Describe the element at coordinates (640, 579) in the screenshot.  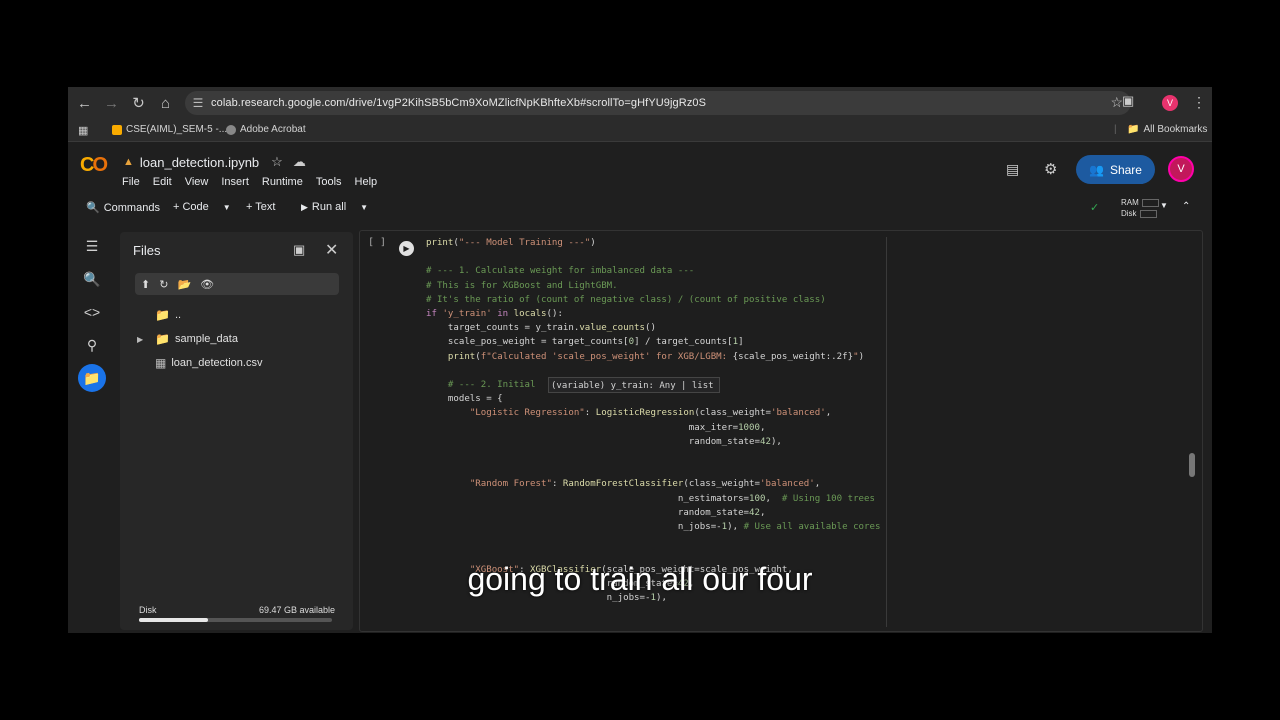
I see `video-caption: going to train all our four` at that location.